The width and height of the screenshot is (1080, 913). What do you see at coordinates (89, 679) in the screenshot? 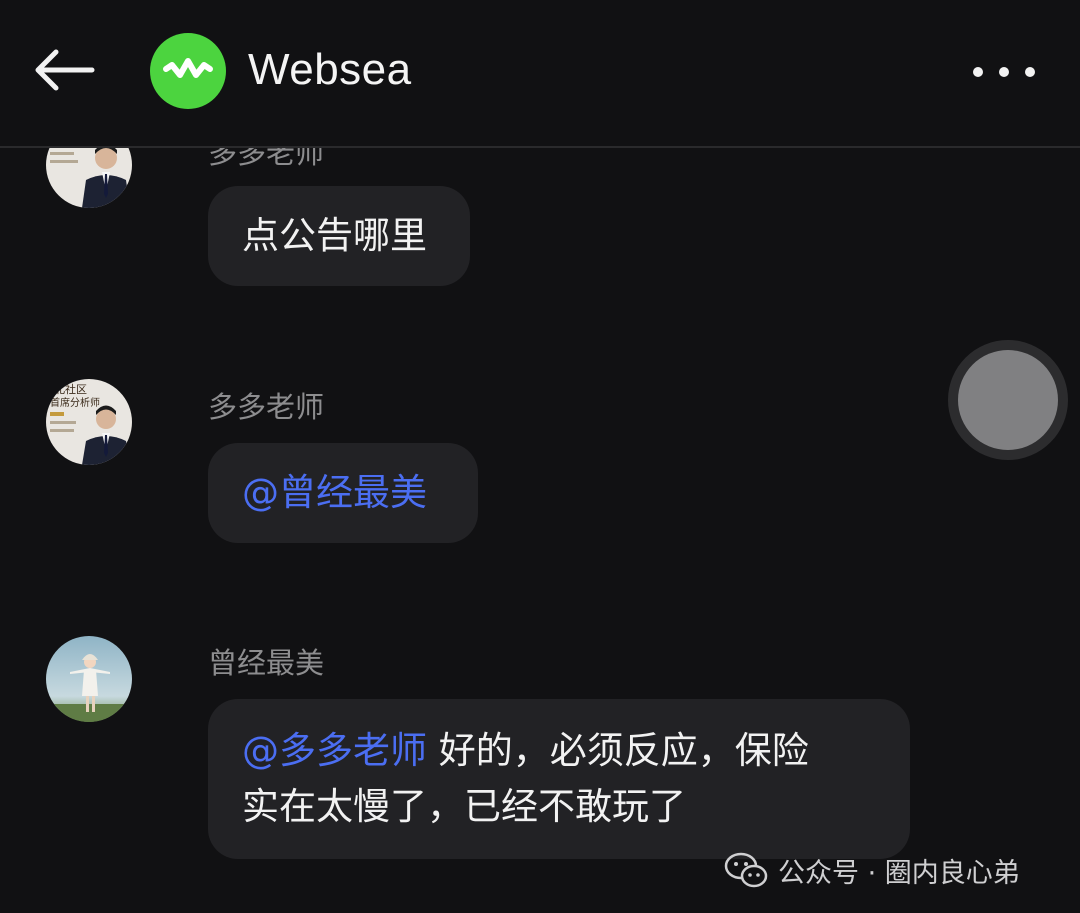
I see `avatar` at bounding box center [89, 679].